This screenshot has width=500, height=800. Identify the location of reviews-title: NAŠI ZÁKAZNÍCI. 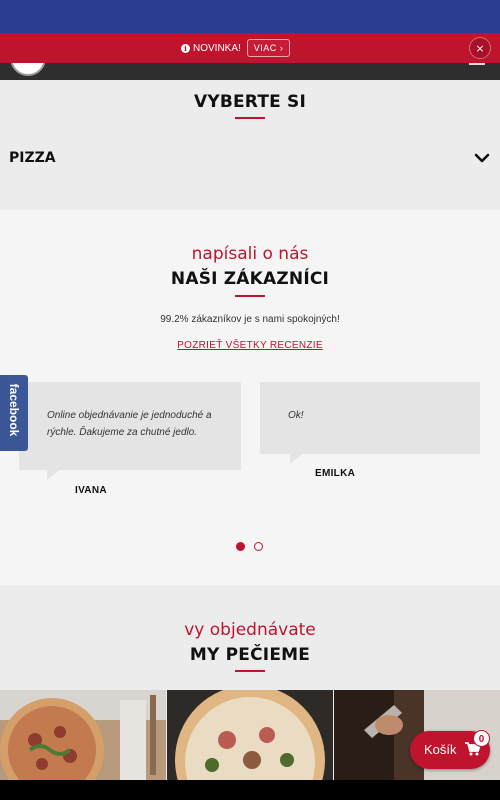
(250, 279).